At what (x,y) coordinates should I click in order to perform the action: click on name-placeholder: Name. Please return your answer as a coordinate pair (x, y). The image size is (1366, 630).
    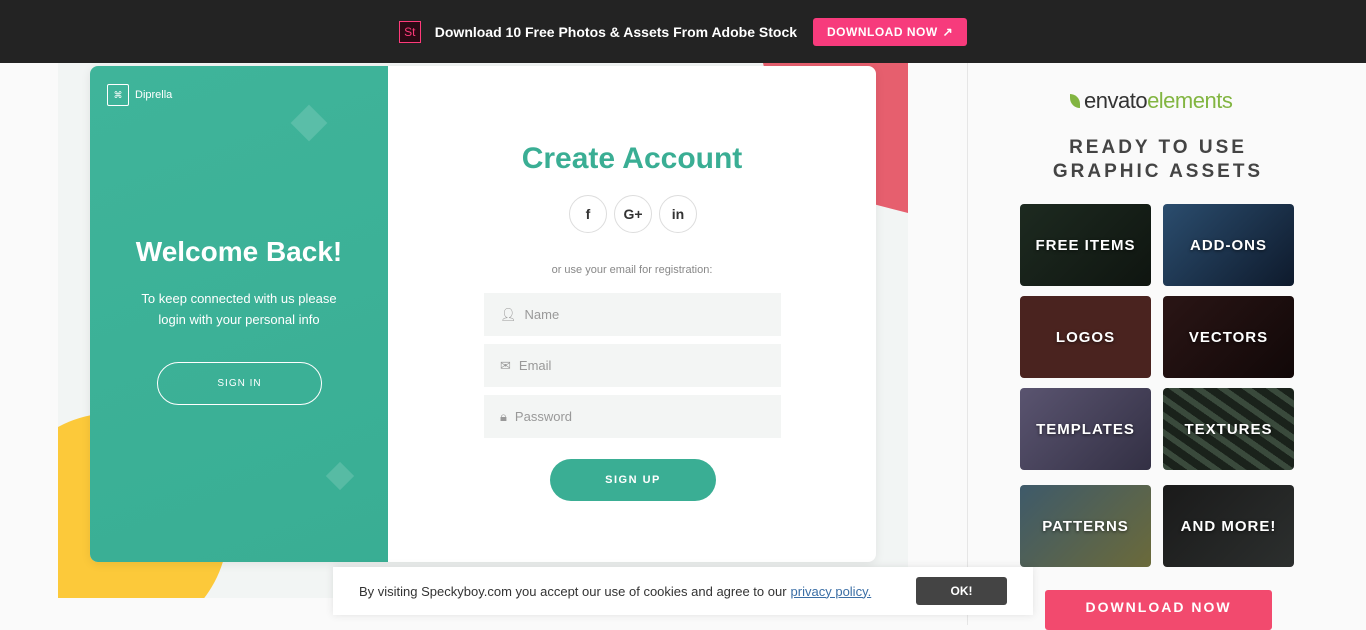
    Looking at the image, I should click on (542, 314).